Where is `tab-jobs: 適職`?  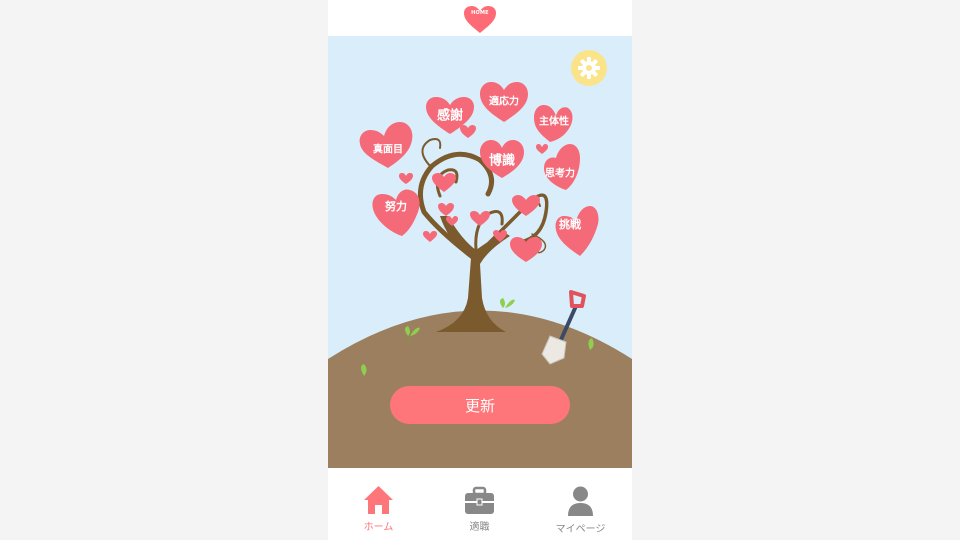
tab-jobs: 適職 is located at coordinates (479, 504).